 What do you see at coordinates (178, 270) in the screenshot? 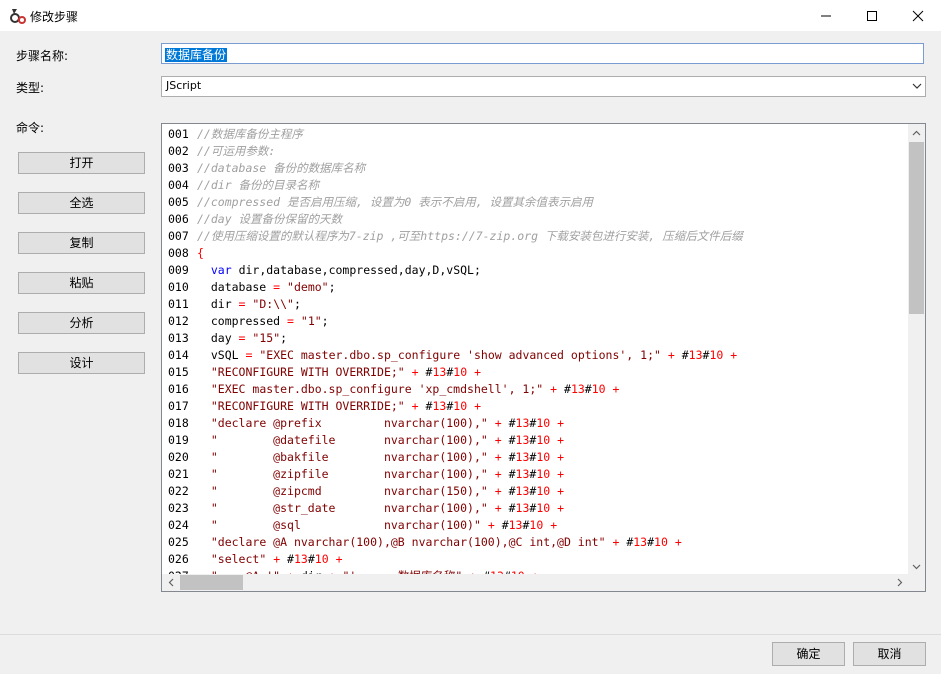
I see `line-number: 009` at bounding box center [178, 270].